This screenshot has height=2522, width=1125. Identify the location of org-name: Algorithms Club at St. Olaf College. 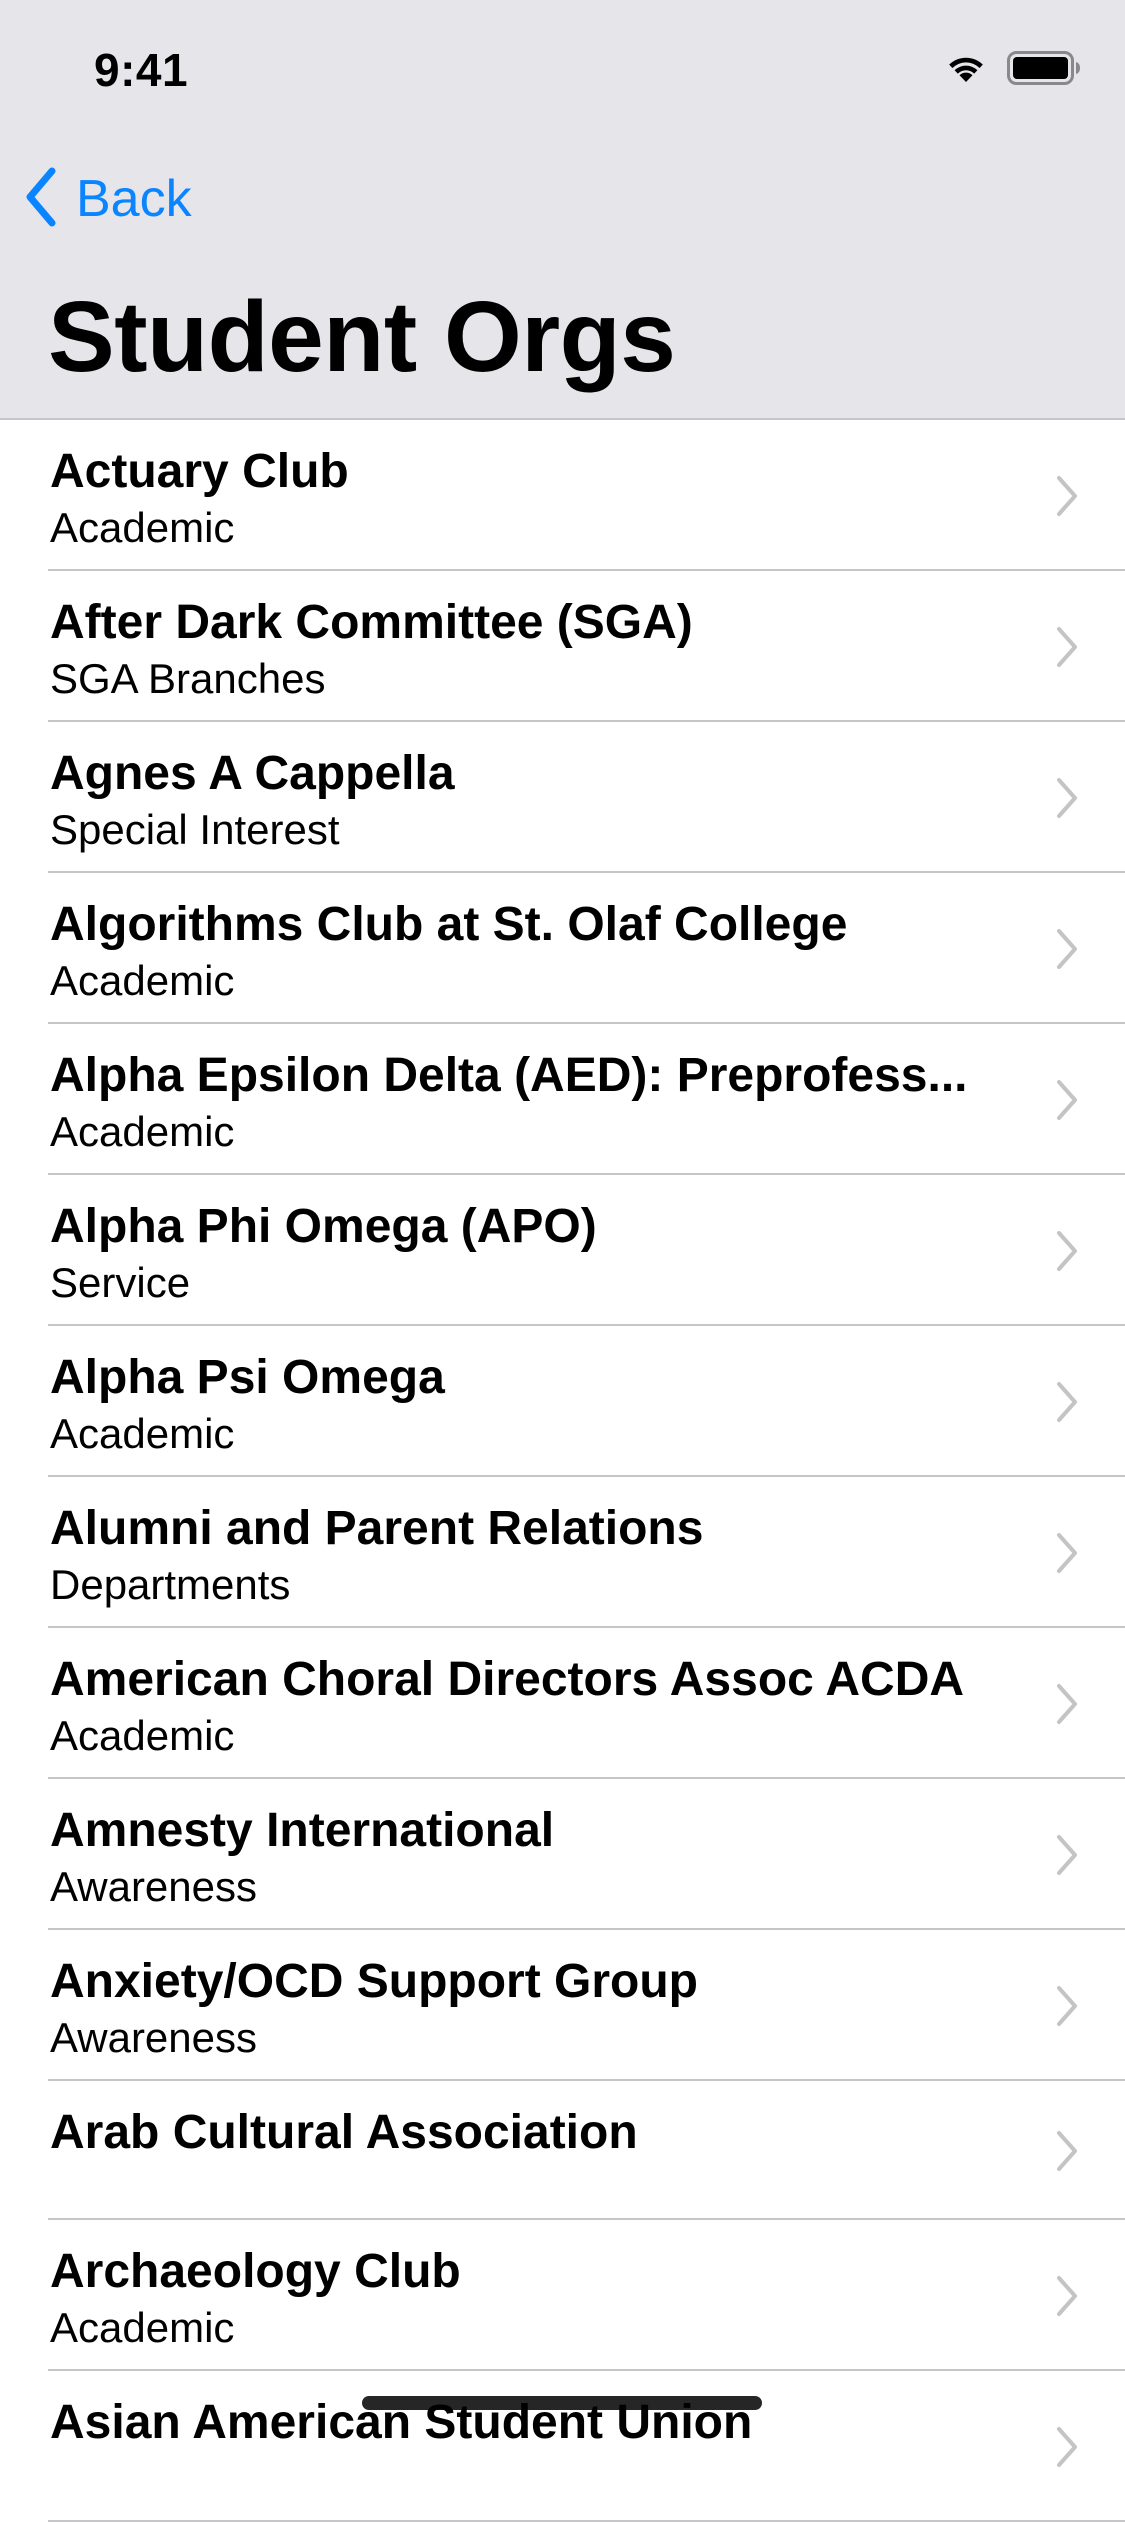
(449, 924).